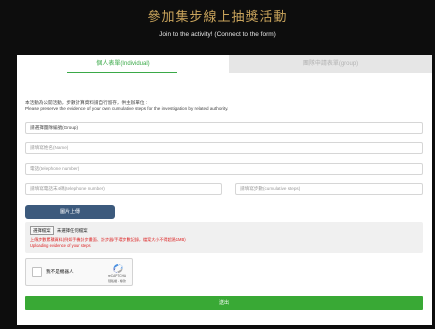  I want to click on phone-input: 電話(telephone number), so click(224, 169).